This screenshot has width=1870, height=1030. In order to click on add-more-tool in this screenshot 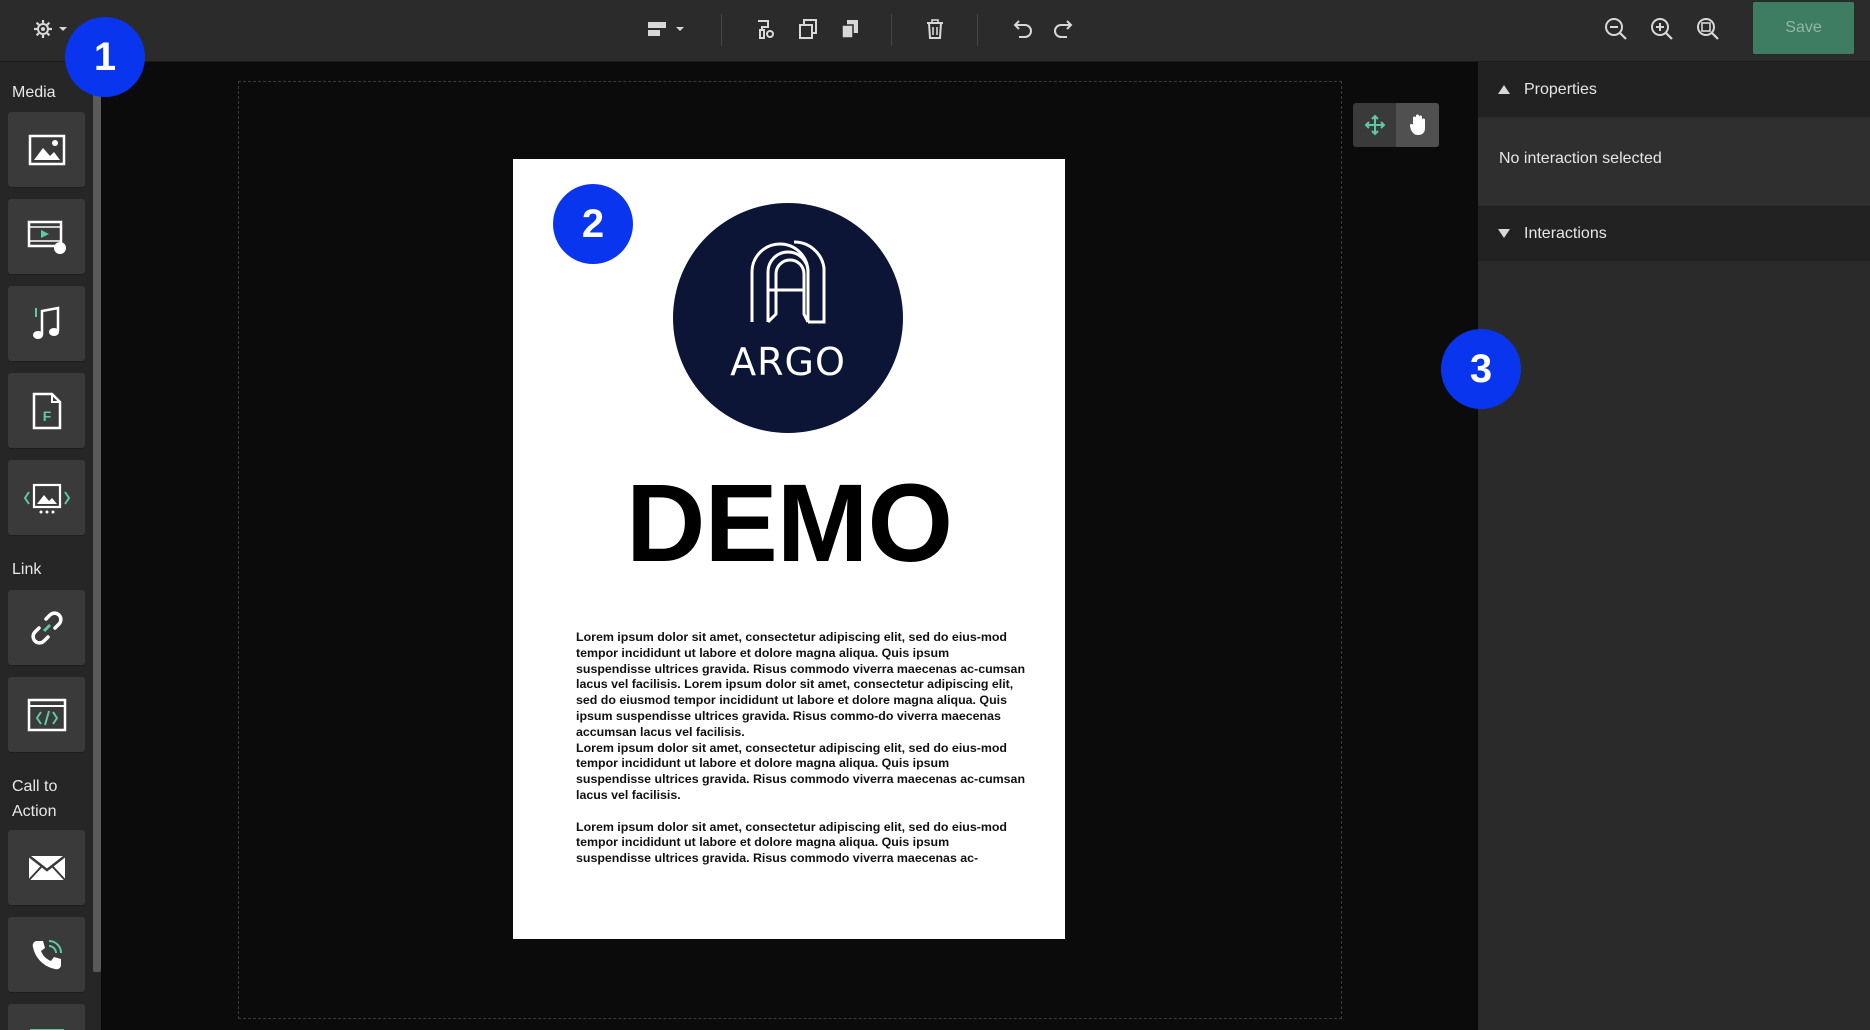, I will do `click(46, 1017)`.